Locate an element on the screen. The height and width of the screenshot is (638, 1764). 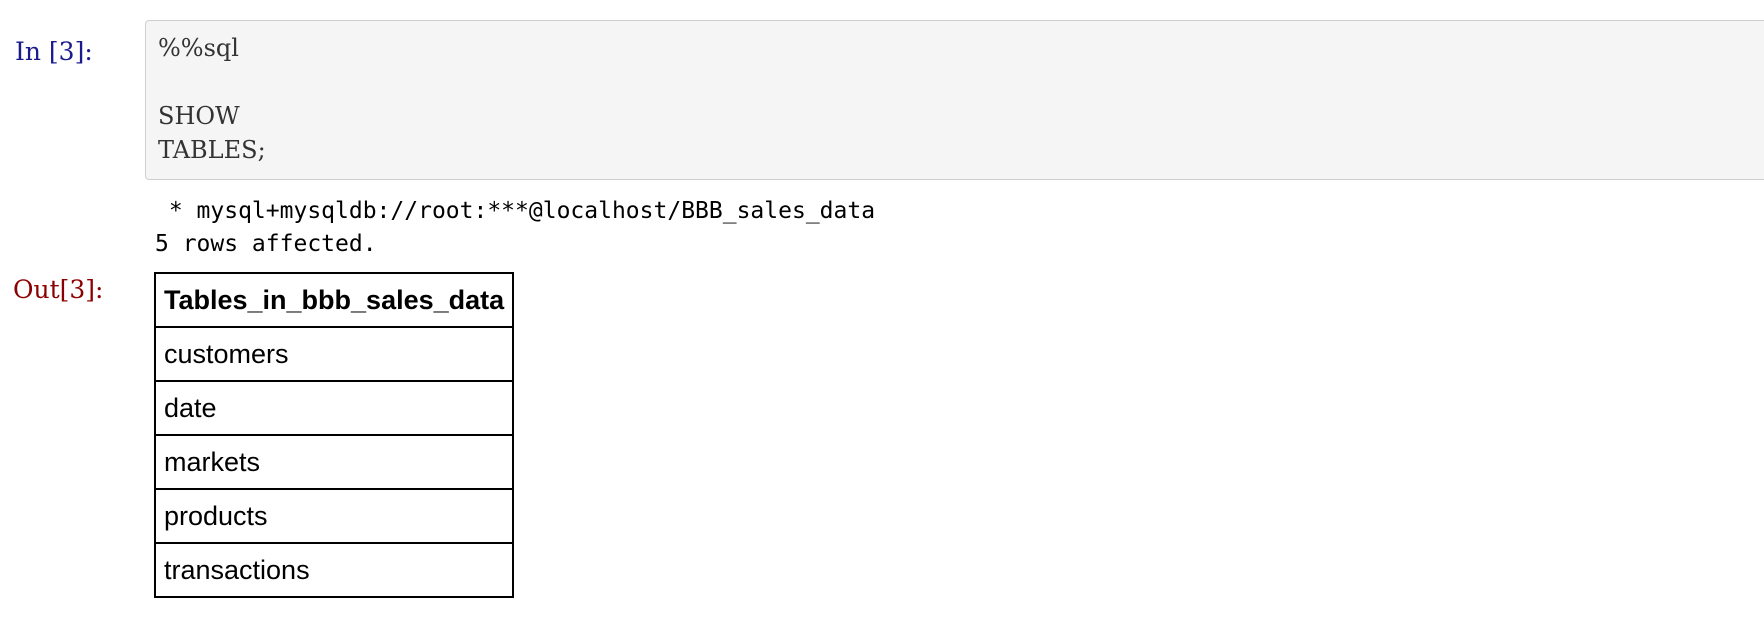
table-row: date is located at coordinates (334, 408).